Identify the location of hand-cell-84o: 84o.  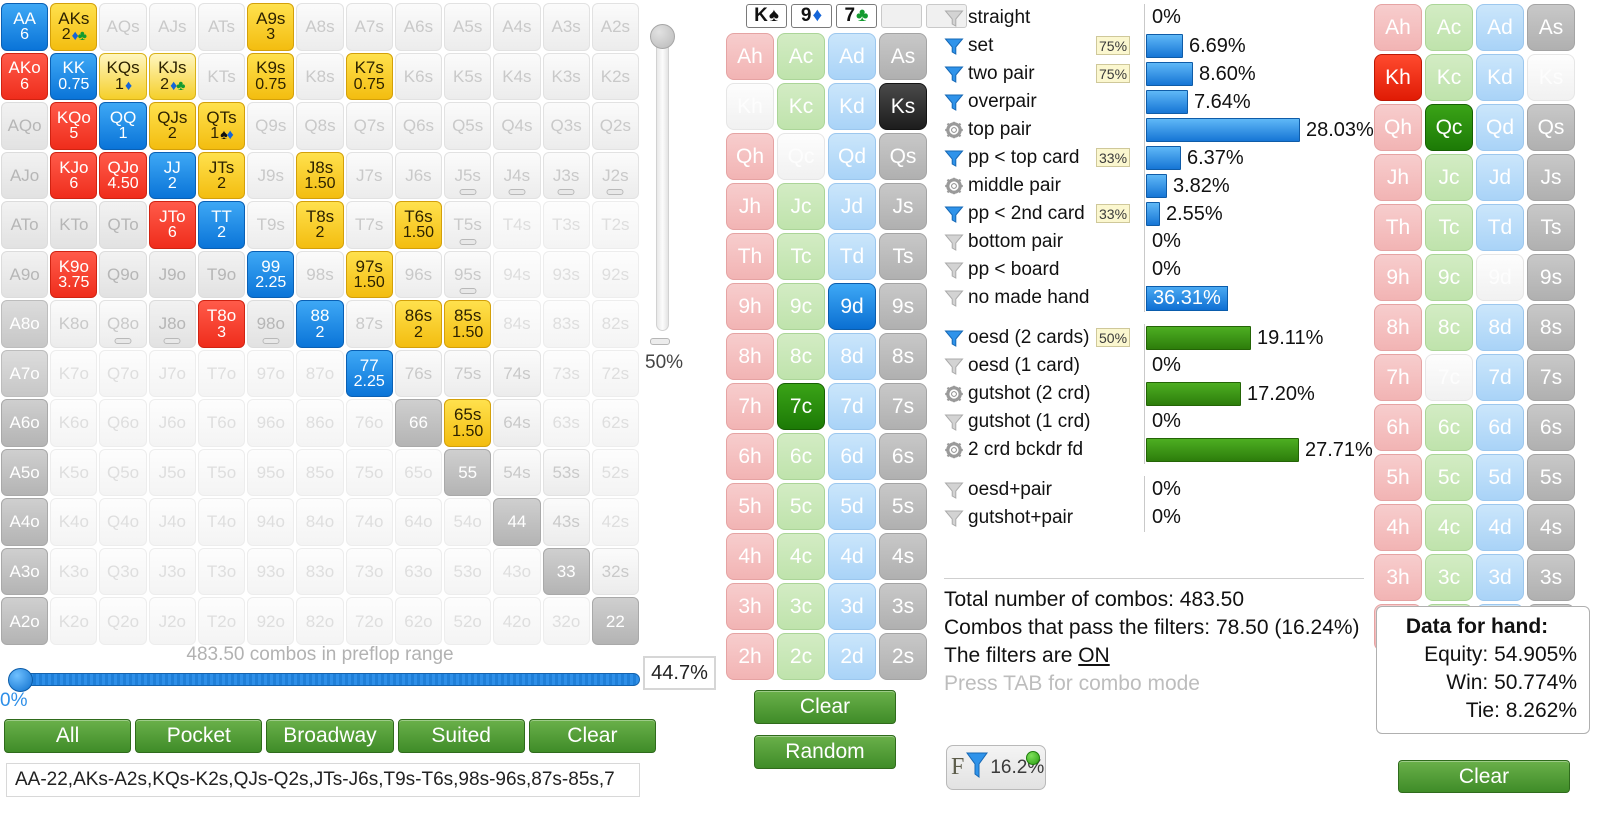
(320, 522).